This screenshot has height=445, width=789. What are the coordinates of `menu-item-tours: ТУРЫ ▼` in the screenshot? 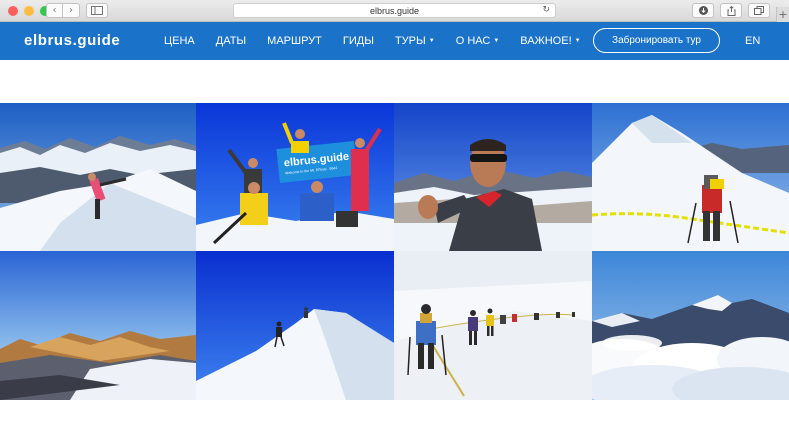 It's located at (415, 41).